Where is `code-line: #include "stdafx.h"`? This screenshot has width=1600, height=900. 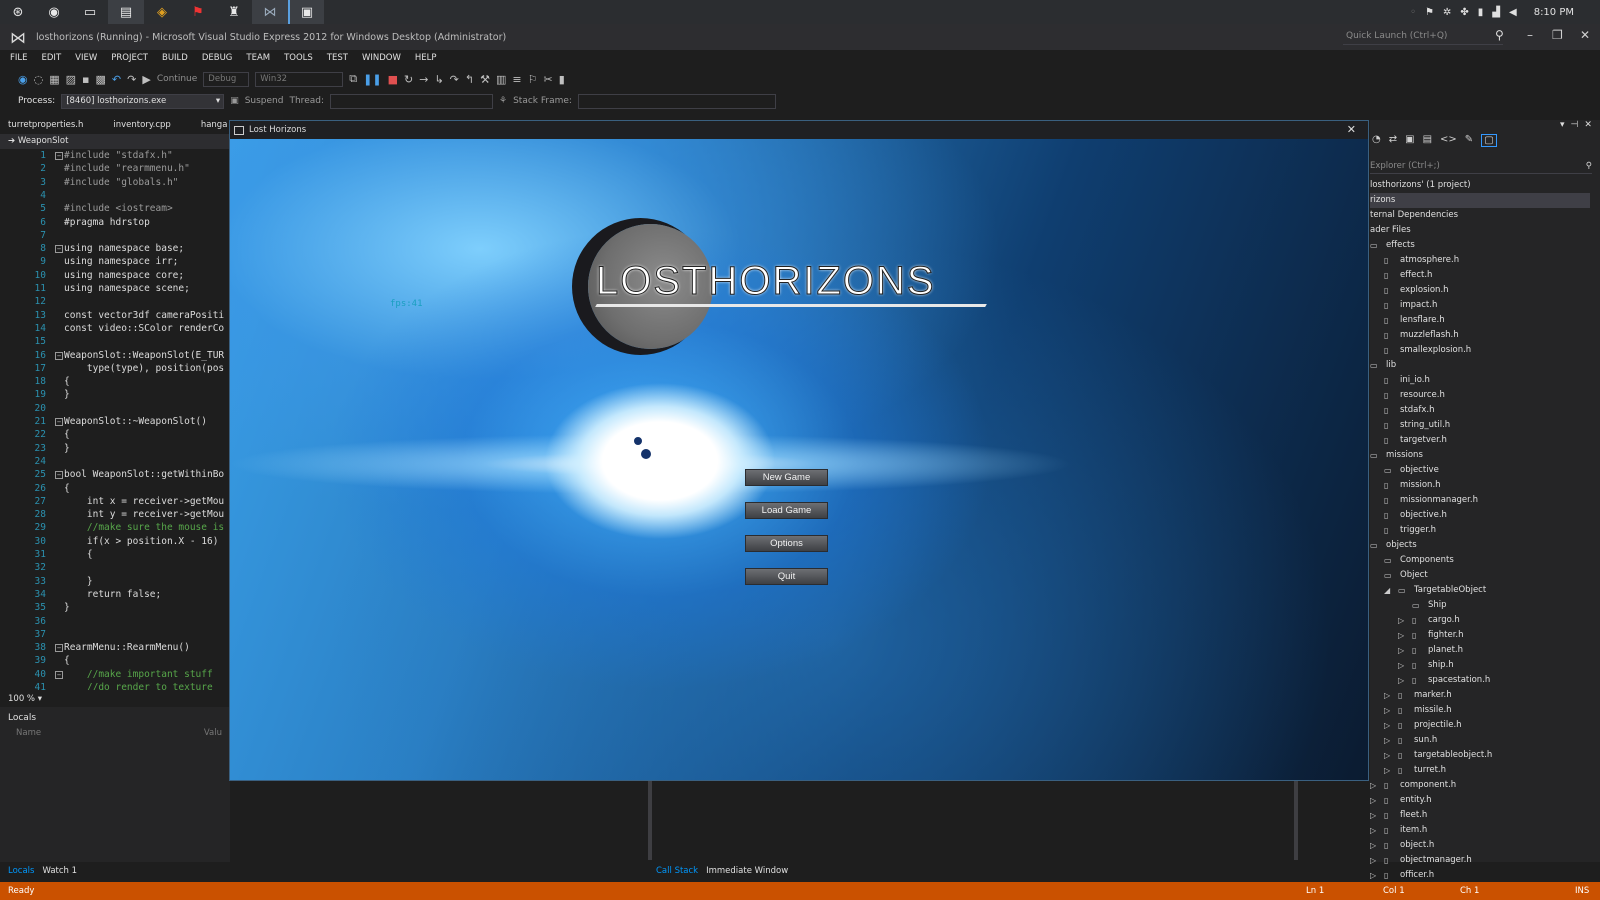 code-line: #include "stdafx.h" is located at coordinates (118, 155).